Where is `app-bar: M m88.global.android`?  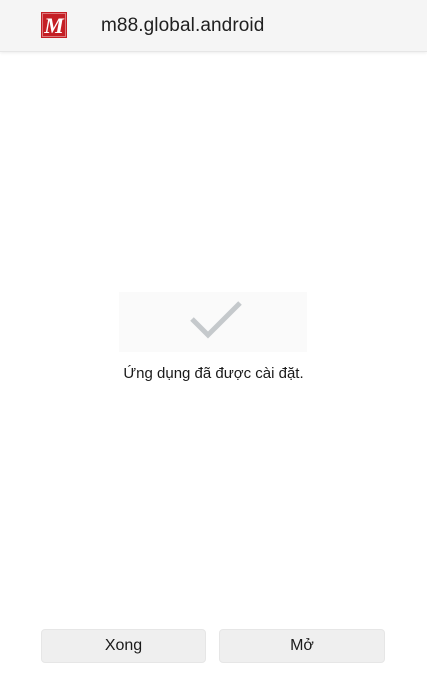 app-bar: M m88.global.android is located at coordinates (213, 26).